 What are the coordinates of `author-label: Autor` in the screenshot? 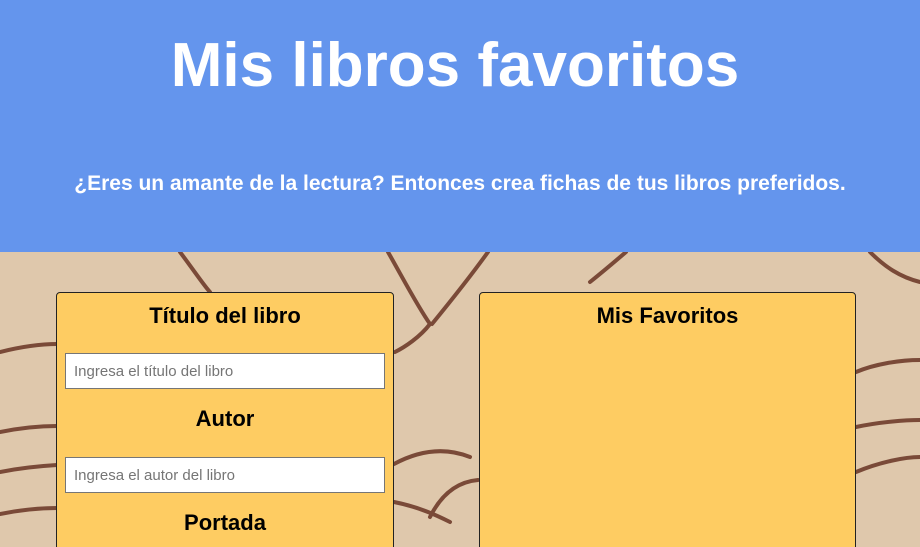 It's located at (225, 418).